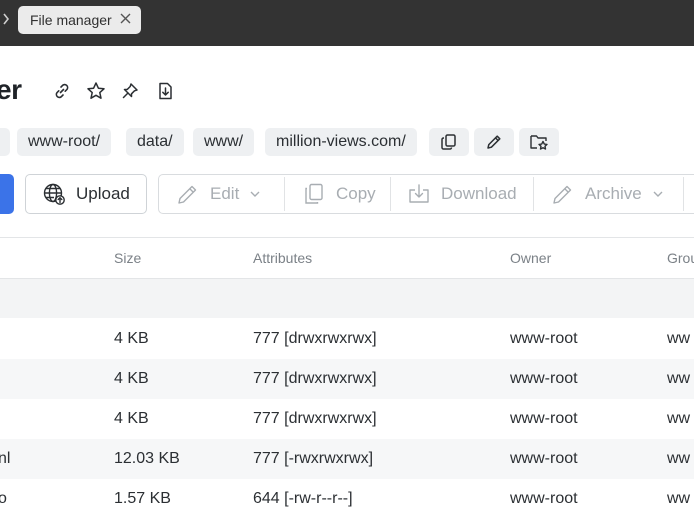 The image size is (694, 522). What do you see at coordinates (11, 89) in the screenshot?
I see `page-title: er` at bounding box center [11, 89].